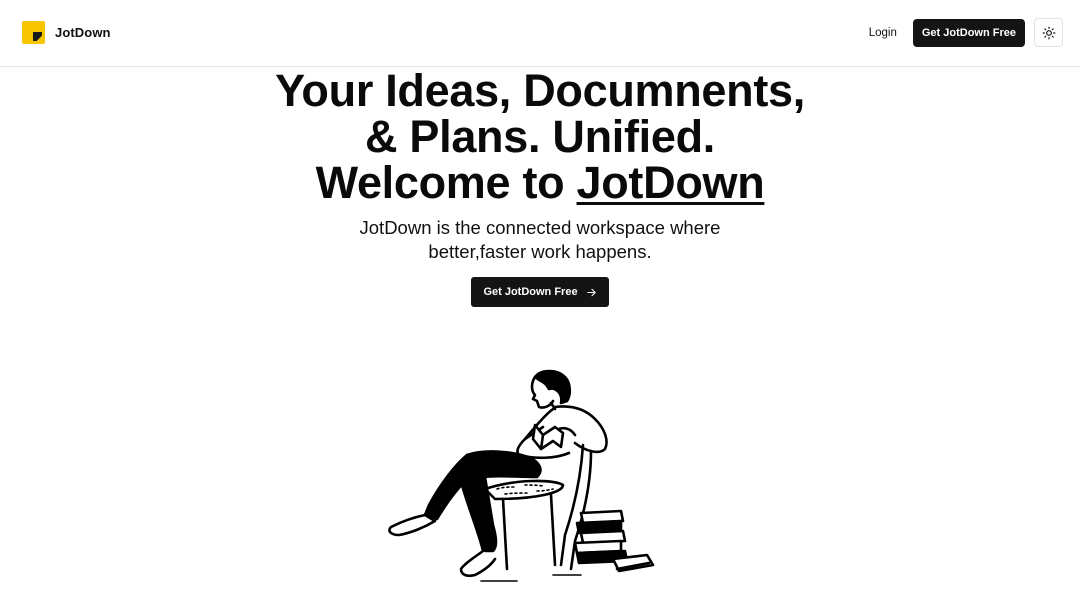 This screenshot has width=1080, height=590. I want to click on arrow-right-icon, so click(591, 292).